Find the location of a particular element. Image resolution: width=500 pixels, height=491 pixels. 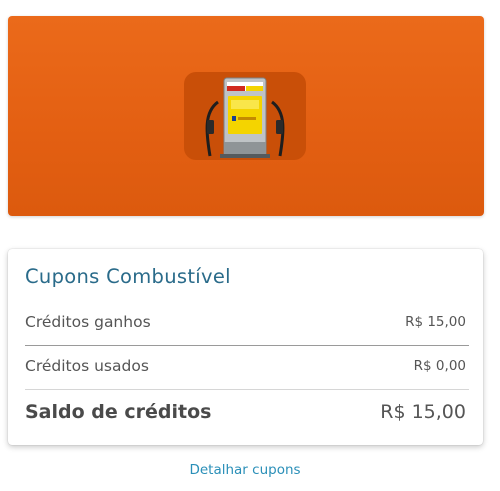

credits-earned-row: Créditos ganhos R$ 15,00 is located at coordinates (245, 322).